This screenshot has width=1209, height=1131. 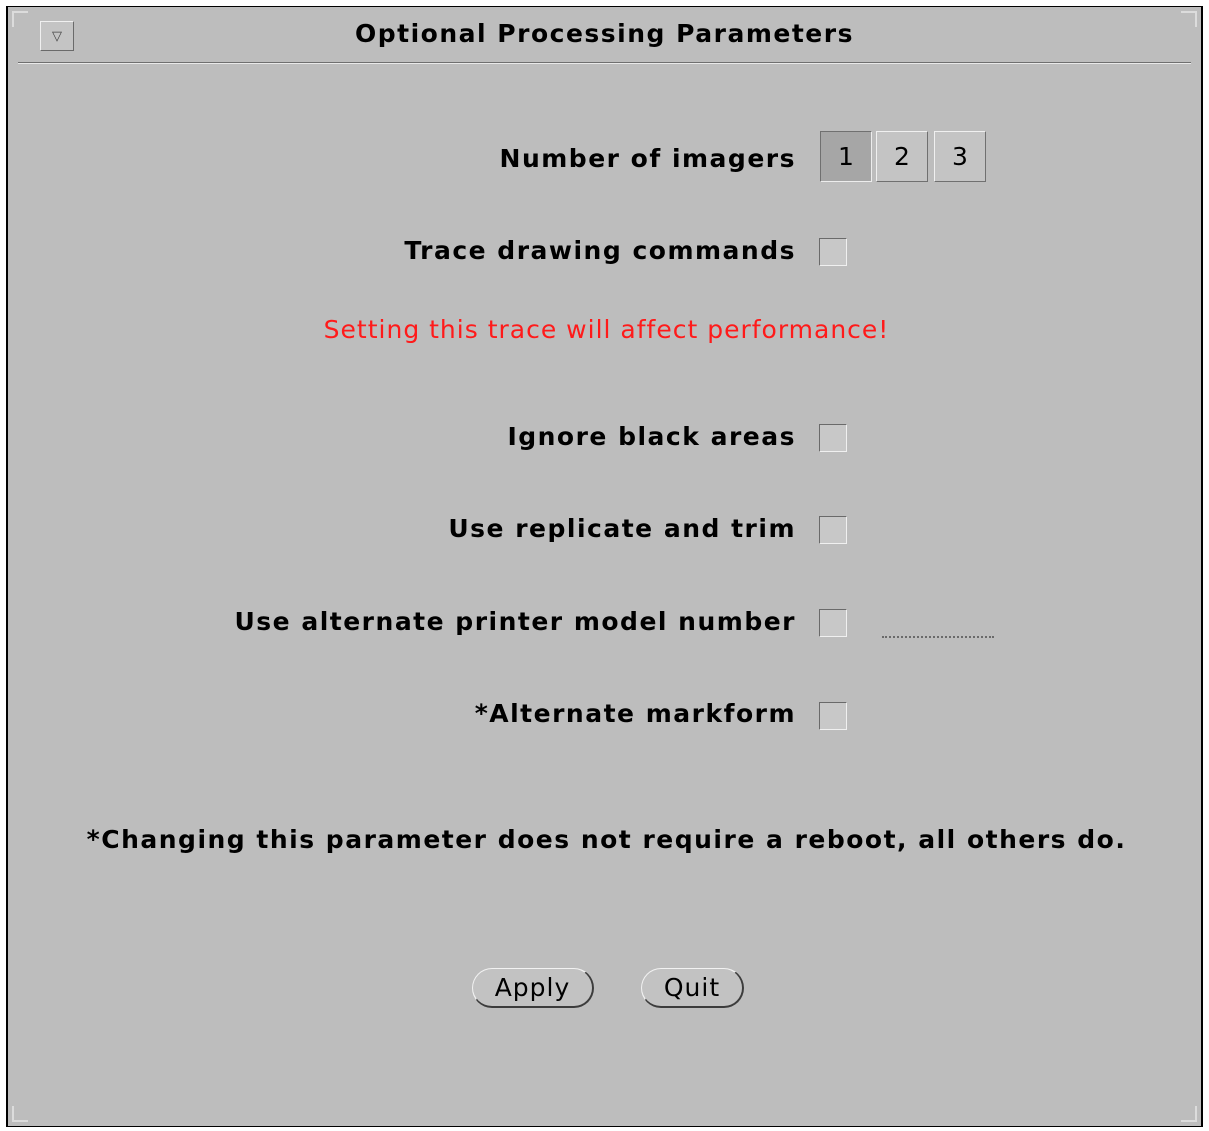 I want to click on title-separator, so click(x=604, y=63).